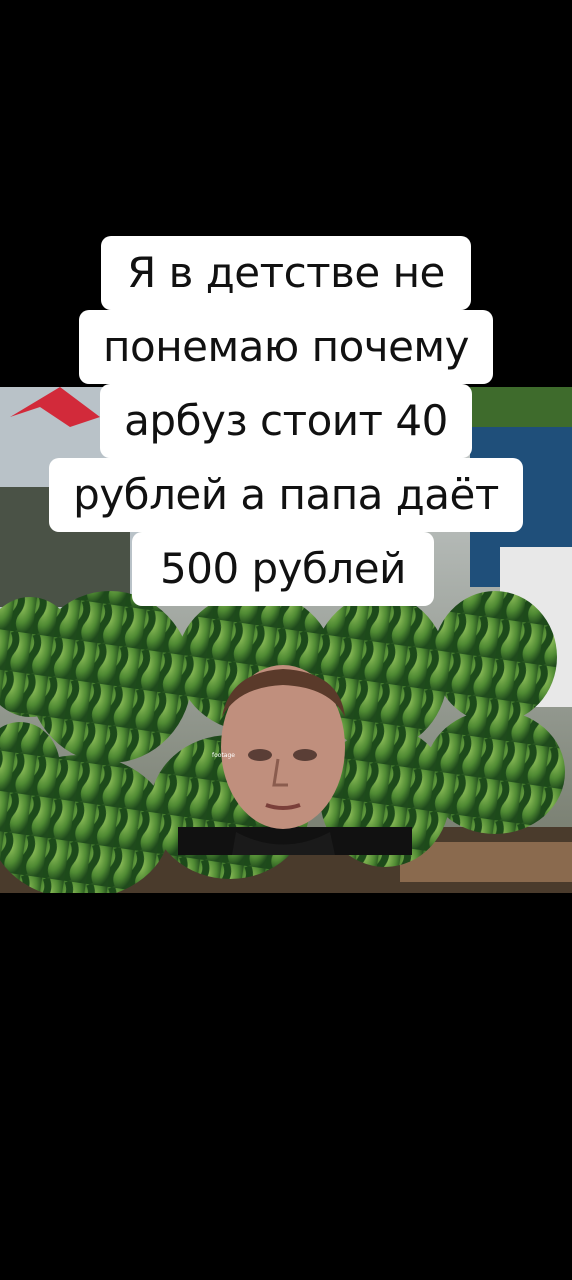 The height and width of the screenshot is (1280, 572). I want to click on caption-line-4: рублей а папа даёт, so click(286, 495).